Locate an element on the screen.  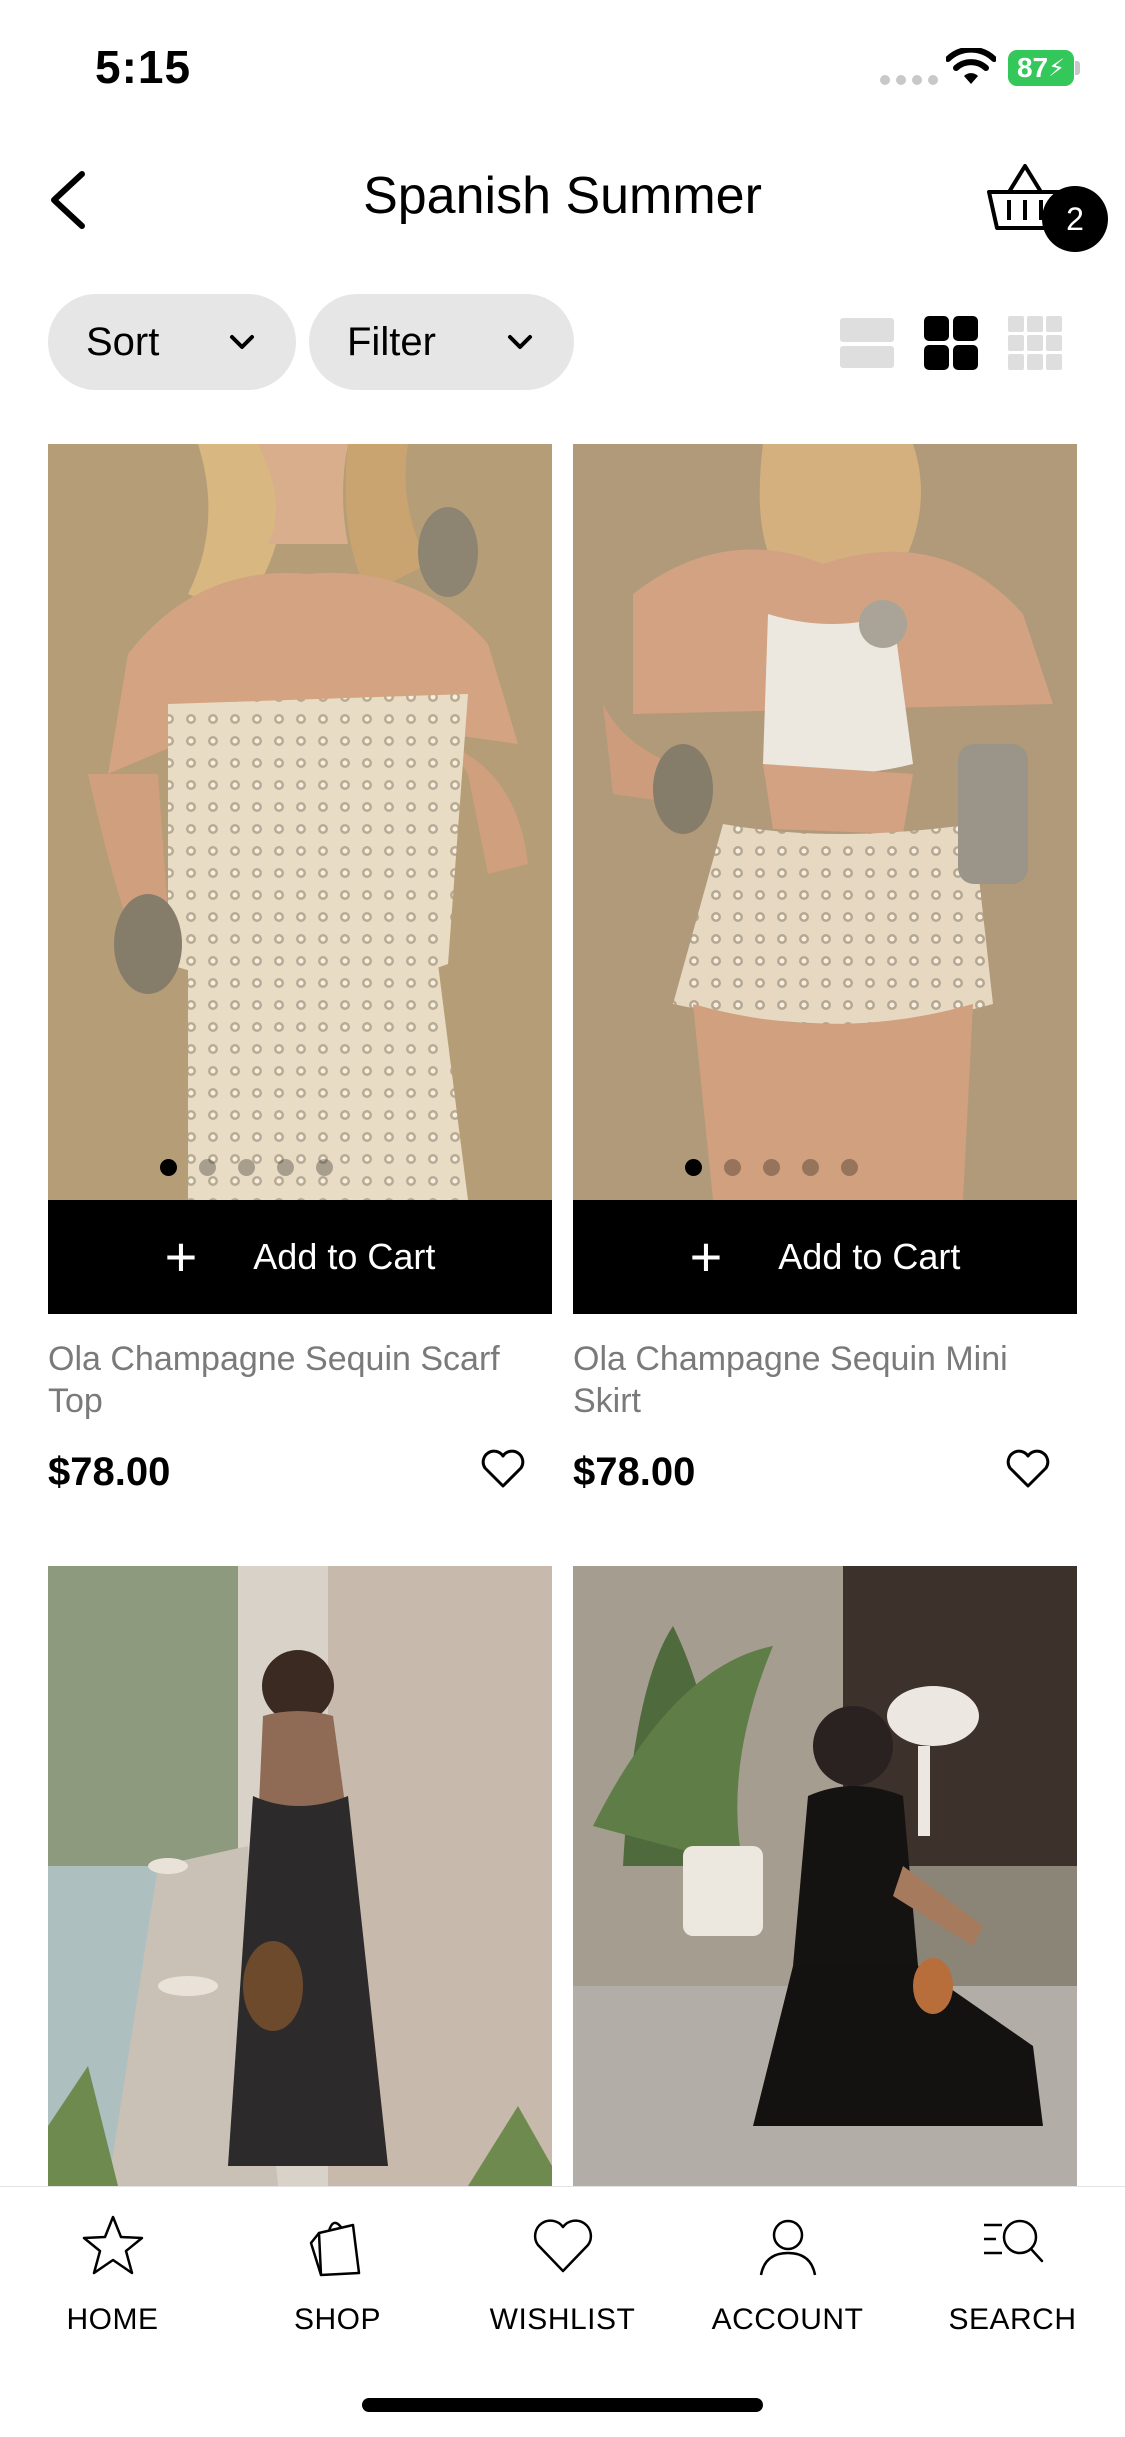
heart-icon is located at coordinates (562, 2246).